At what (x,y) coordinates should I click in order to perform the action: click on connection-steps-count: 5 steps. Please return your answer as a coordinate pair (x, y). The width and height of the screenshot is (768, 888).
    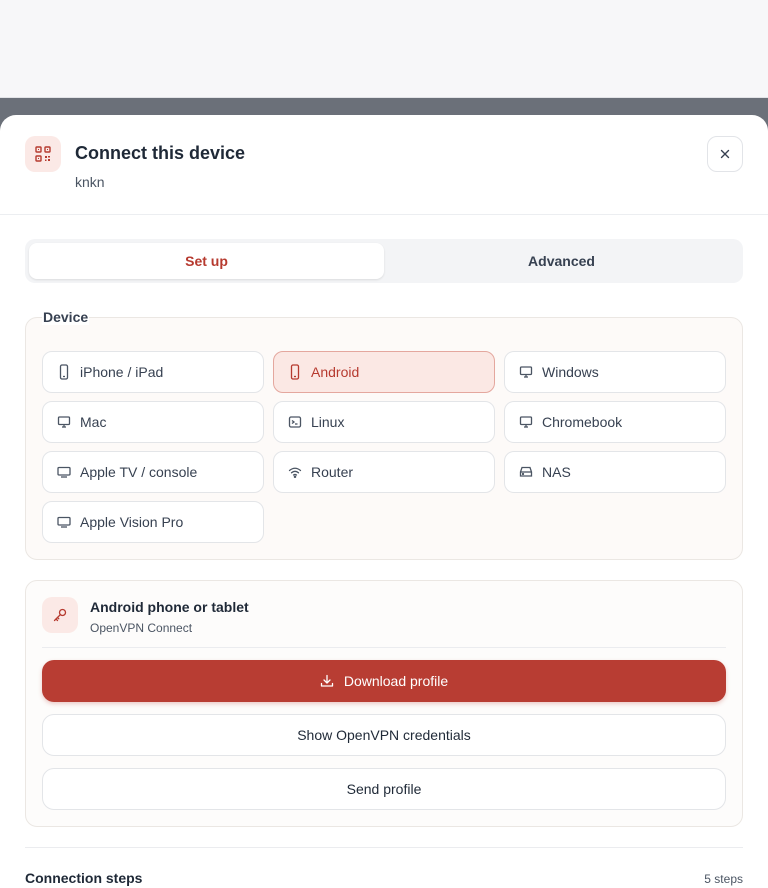
    Looking at the image, I should click on (723, 879).